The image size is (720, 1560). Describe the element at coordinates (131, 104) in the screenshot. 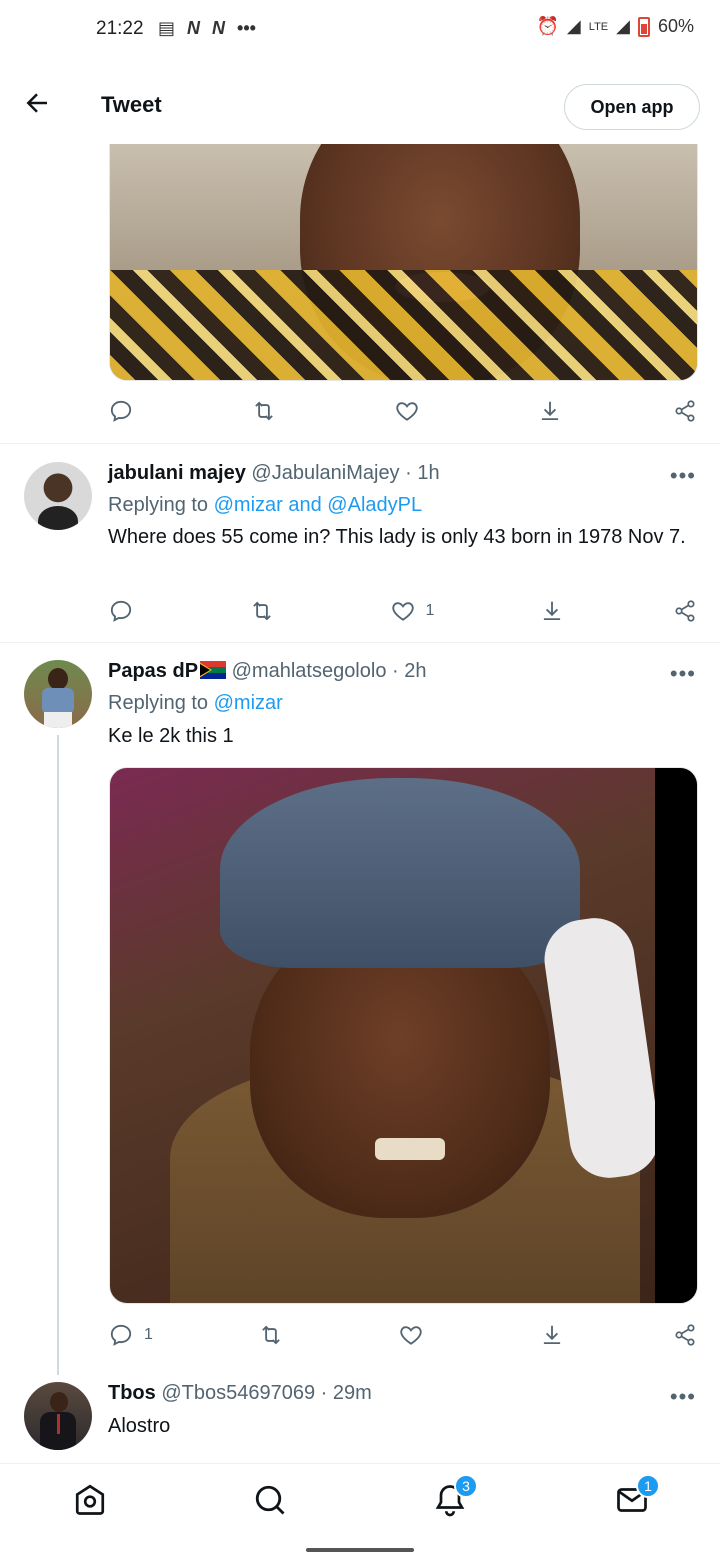

I see `page-title: Tweet` at that location.